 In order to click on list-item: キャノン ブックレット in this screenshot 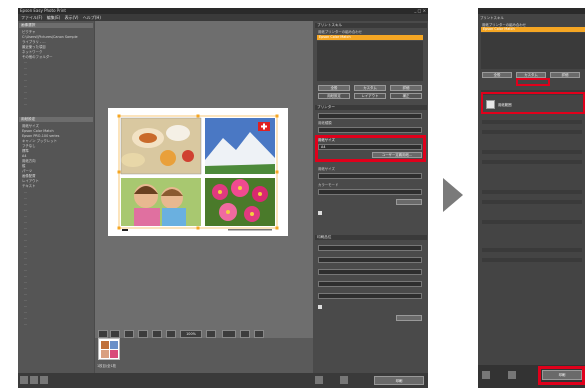, I will do `click(39, 141)`.